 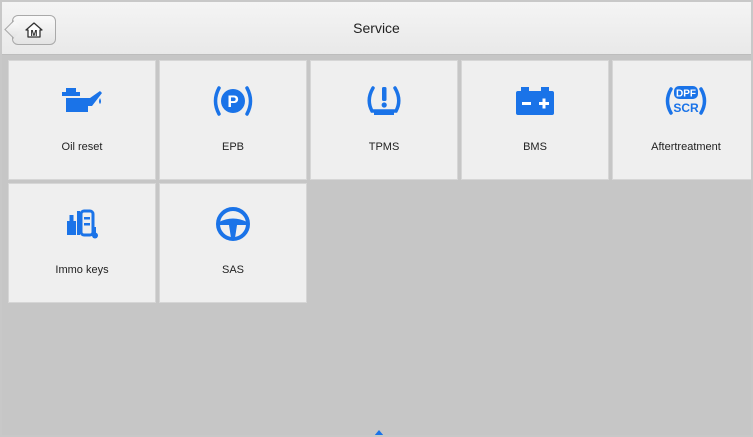 What do you see at coordinates (233, 120) in the screenshot?
I see `tile-epb: P EPB` at bounding box center [233, 120].